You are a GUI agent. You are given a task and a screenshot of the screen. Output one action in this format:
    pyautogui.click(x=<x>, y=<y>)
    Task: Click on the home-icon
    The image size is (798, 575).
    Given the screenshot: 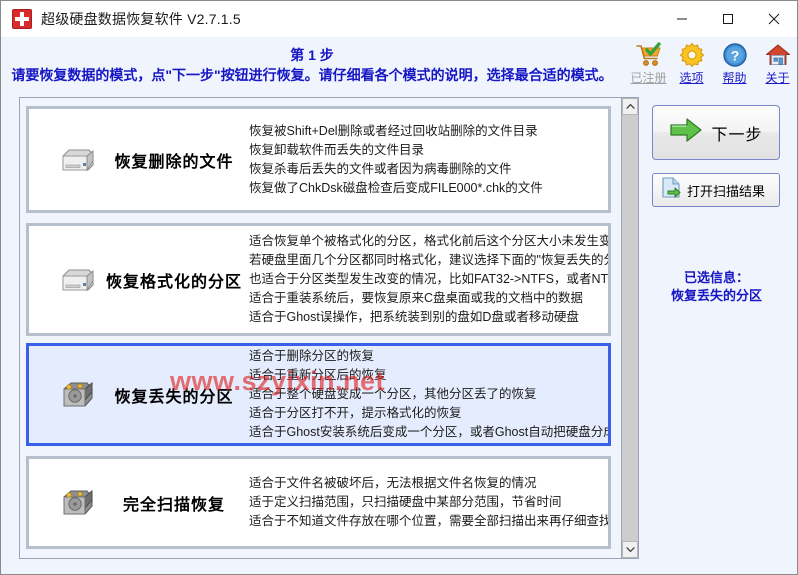 What is the action you would take?
    pyautogui.click(x=778, y=55)
    